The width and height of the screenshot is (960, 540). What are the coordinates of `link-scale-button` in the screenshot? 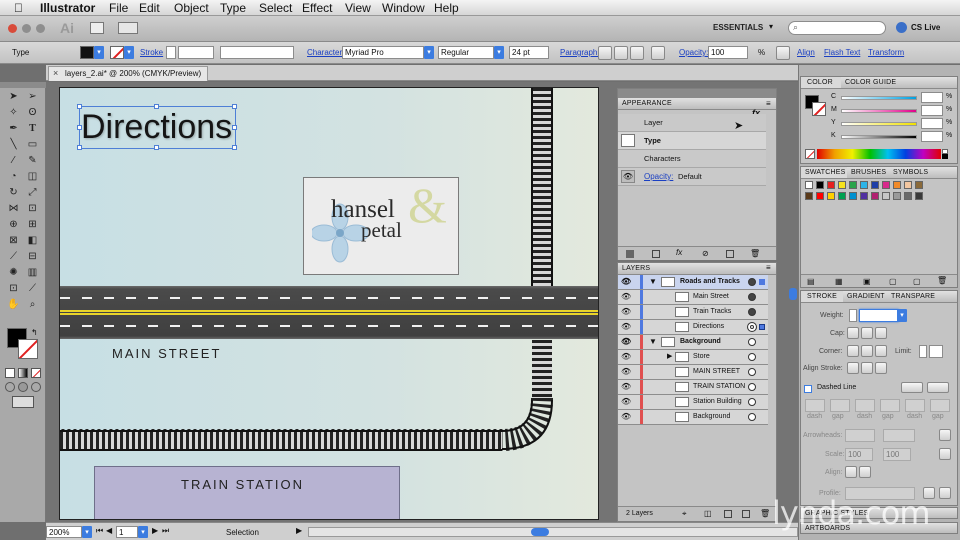 It's located at (945, 454).